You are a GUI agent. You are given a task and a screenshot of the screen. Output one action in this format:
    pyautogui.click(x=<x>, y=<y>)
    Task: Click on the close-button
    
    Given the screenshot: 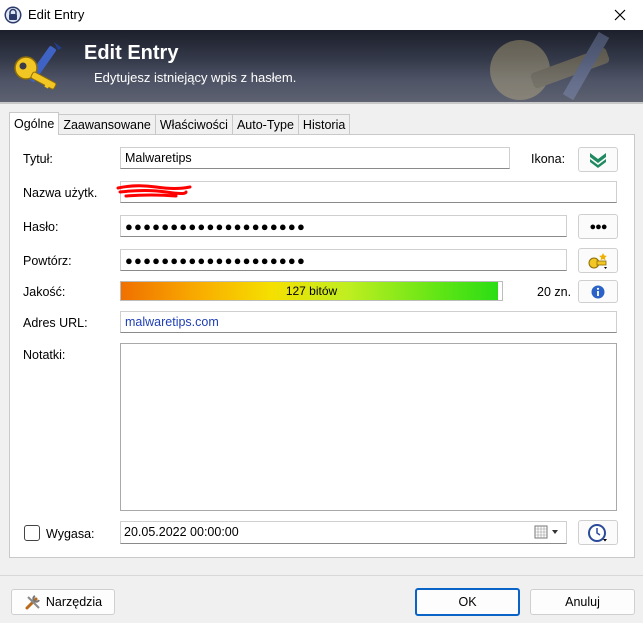 What is the action you would take?
    pyautogui.click(x=620, y=15)
    